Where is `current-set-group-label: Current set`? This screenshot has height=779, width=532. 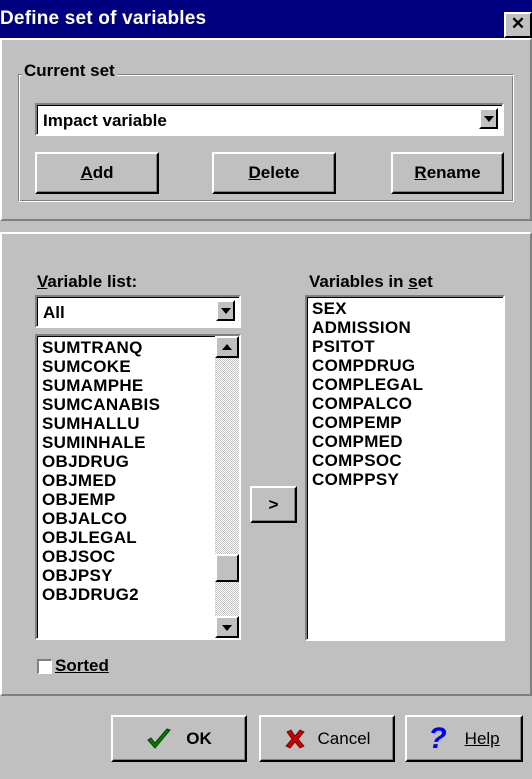
current-set-group-label: Current set is located at coordinates (69, 71).